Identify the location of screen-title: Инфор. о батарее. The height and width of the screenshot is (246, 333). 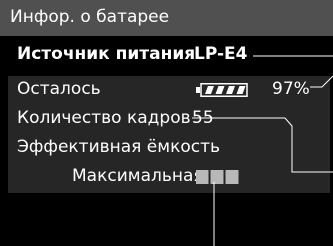
(90, 17).